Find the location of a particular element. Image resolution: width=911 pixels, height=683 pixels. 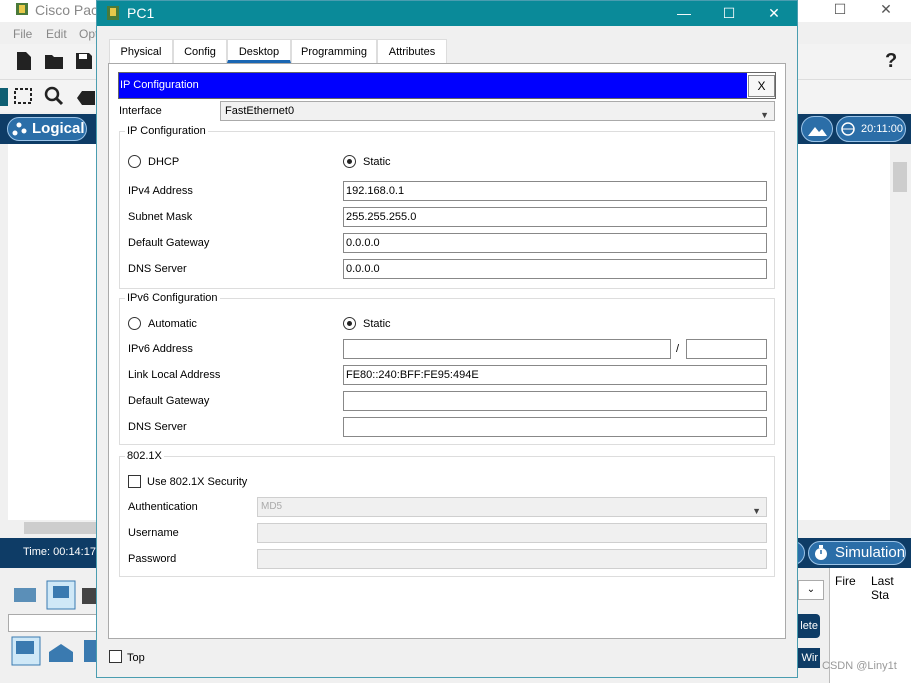

use-dot1x-checkbox is located at coordinates (134, 481).